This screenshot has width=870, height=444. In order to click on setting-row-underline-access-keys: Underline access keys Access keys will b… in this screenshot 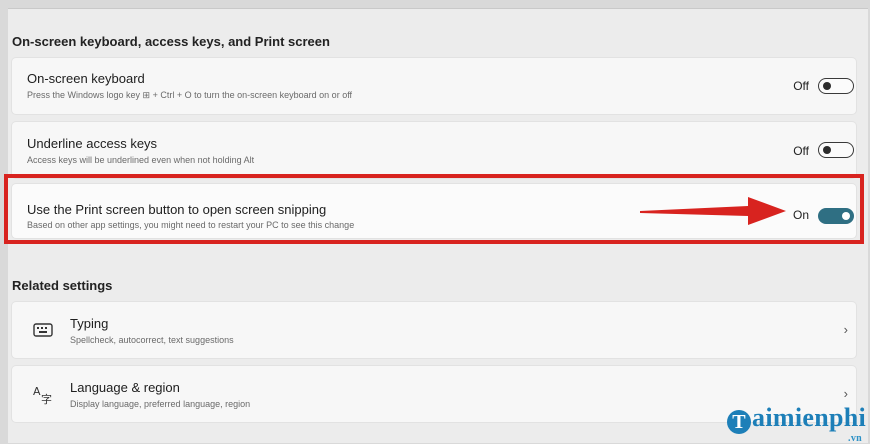, I will do `click(434, 150)`.